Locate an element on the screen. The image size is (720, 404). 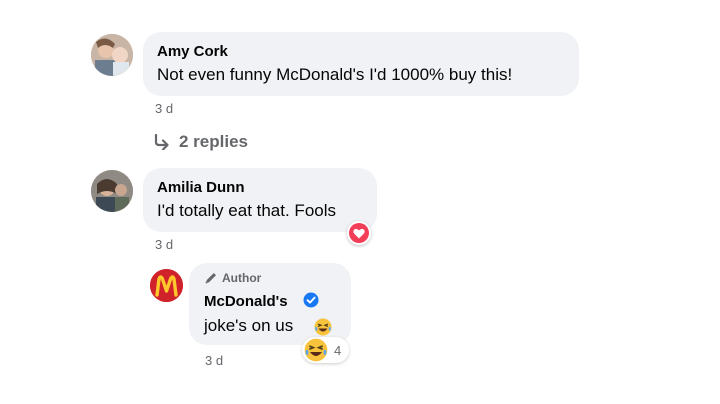
avatar-amilia-dunn is located at coordinates (112, 191).